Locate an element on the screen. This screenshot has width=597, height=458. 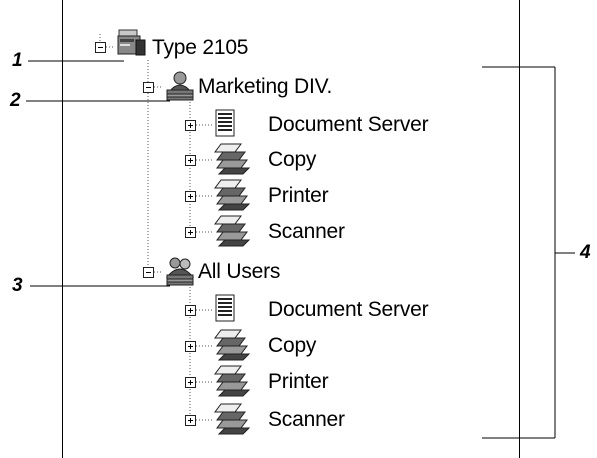
root-collapse-toggle is located at coordinates (100, 47).